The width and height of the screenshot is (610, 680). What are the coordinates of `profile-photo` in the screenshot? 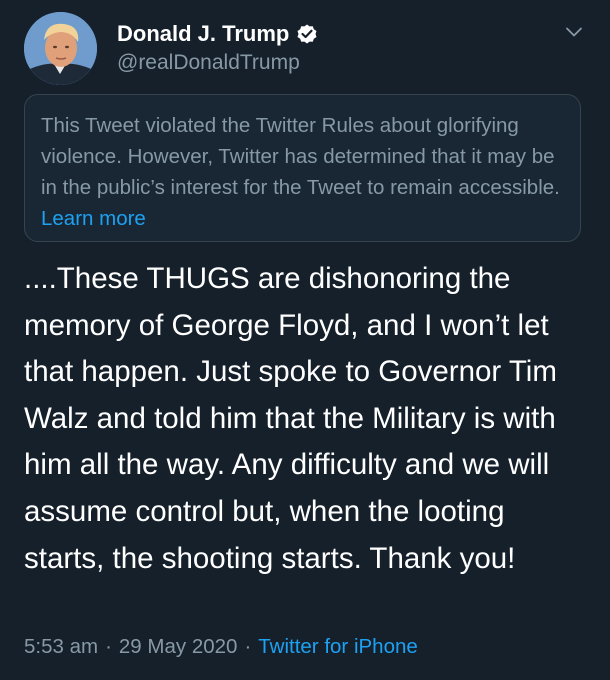 It's located at (60, 48).